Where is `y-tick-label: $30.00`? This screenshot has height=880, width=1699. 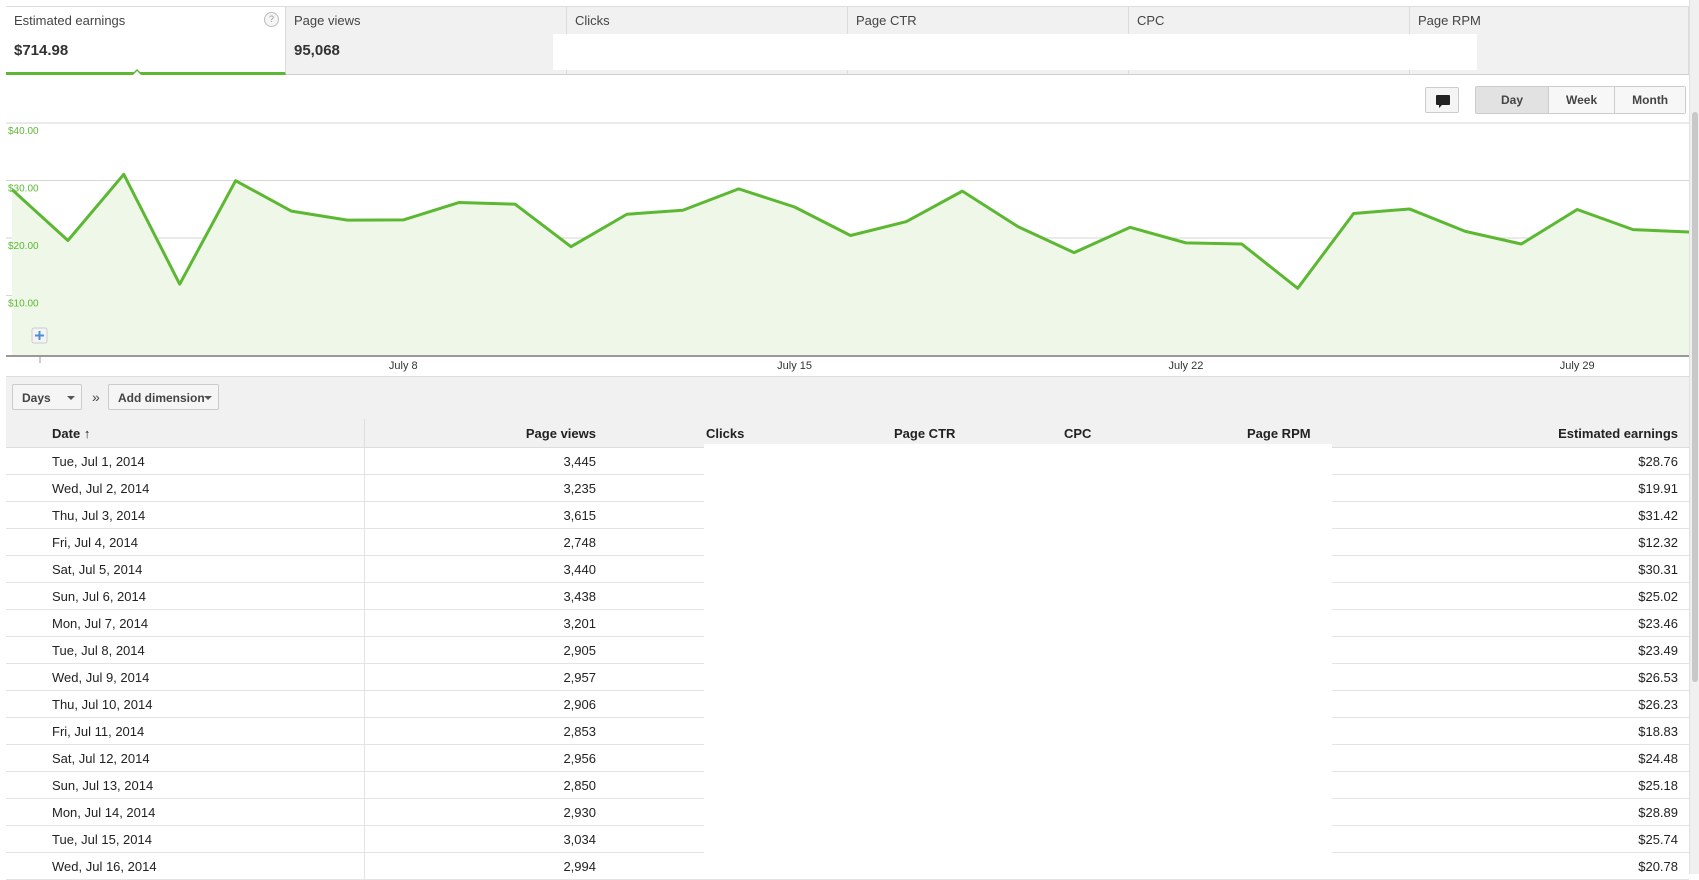 y-tick-label: $30.00 is located at coordinates (23, 189).